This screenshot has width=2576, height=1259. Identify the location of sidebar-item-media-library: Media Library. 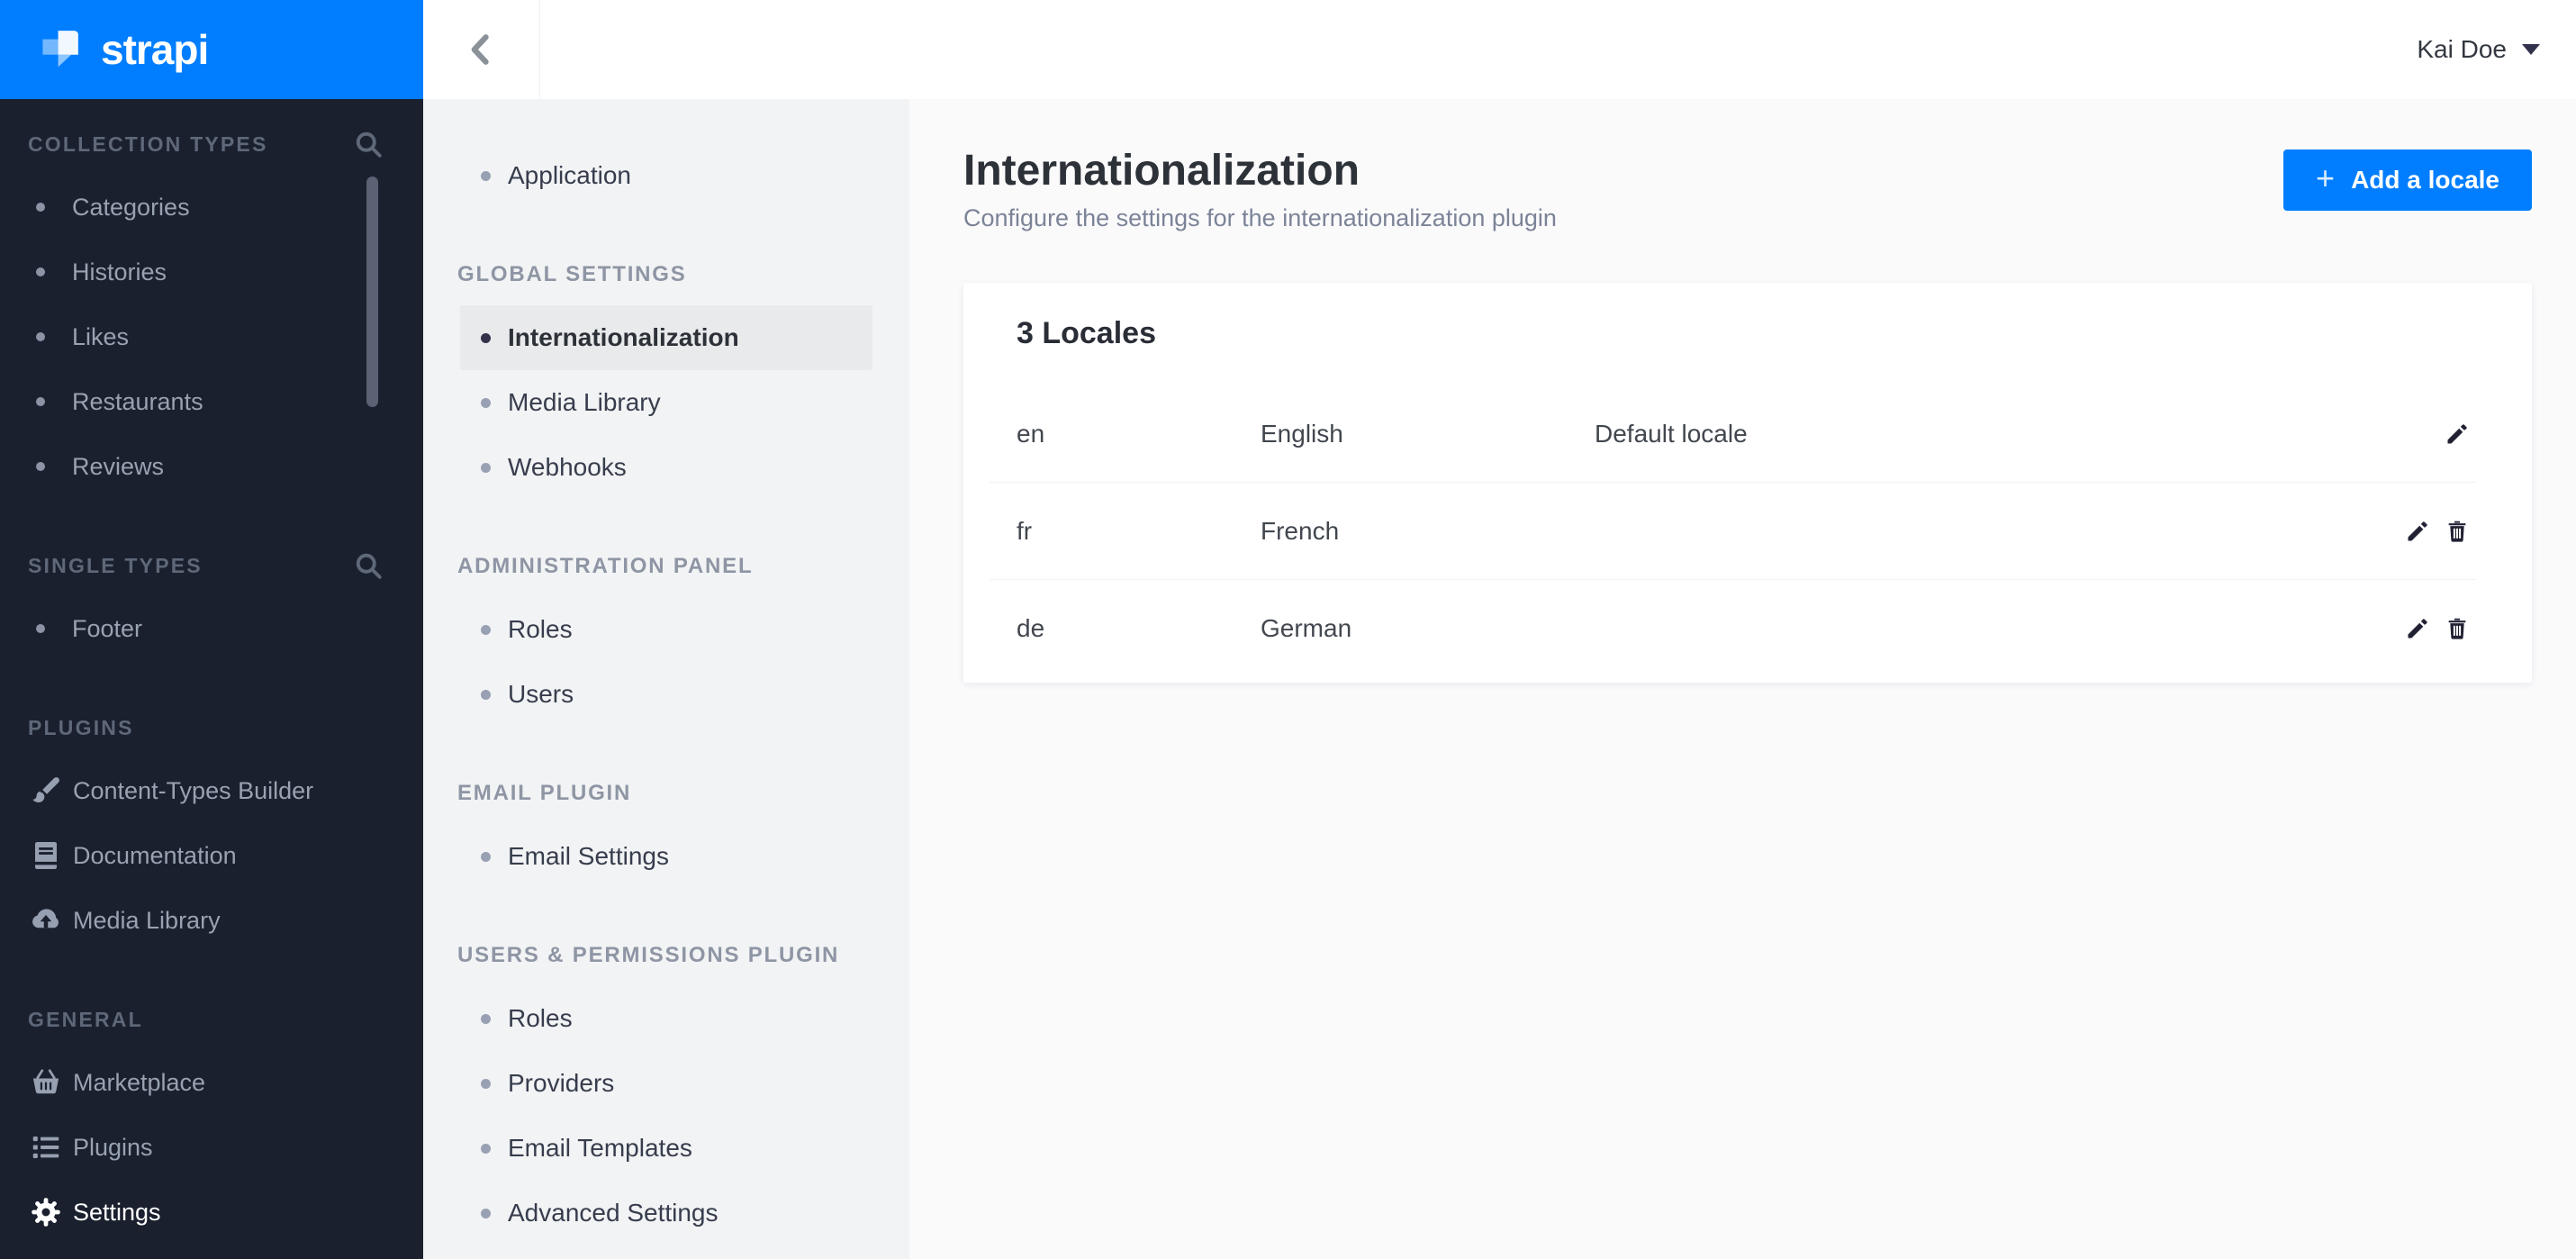
(211, 920).